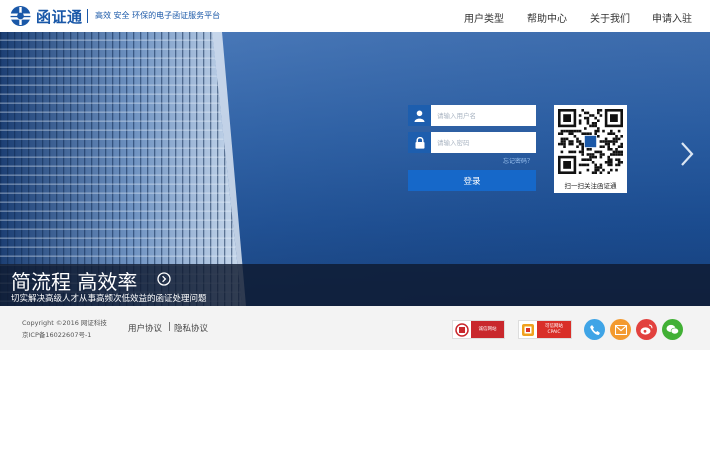 The image size is (710, 473). What do you see at coordinates (158, 15) in the screenshot?
I see `header-tagline: 高效 安全 环保的电子函证服务平台` at bounding box center [158, 15].